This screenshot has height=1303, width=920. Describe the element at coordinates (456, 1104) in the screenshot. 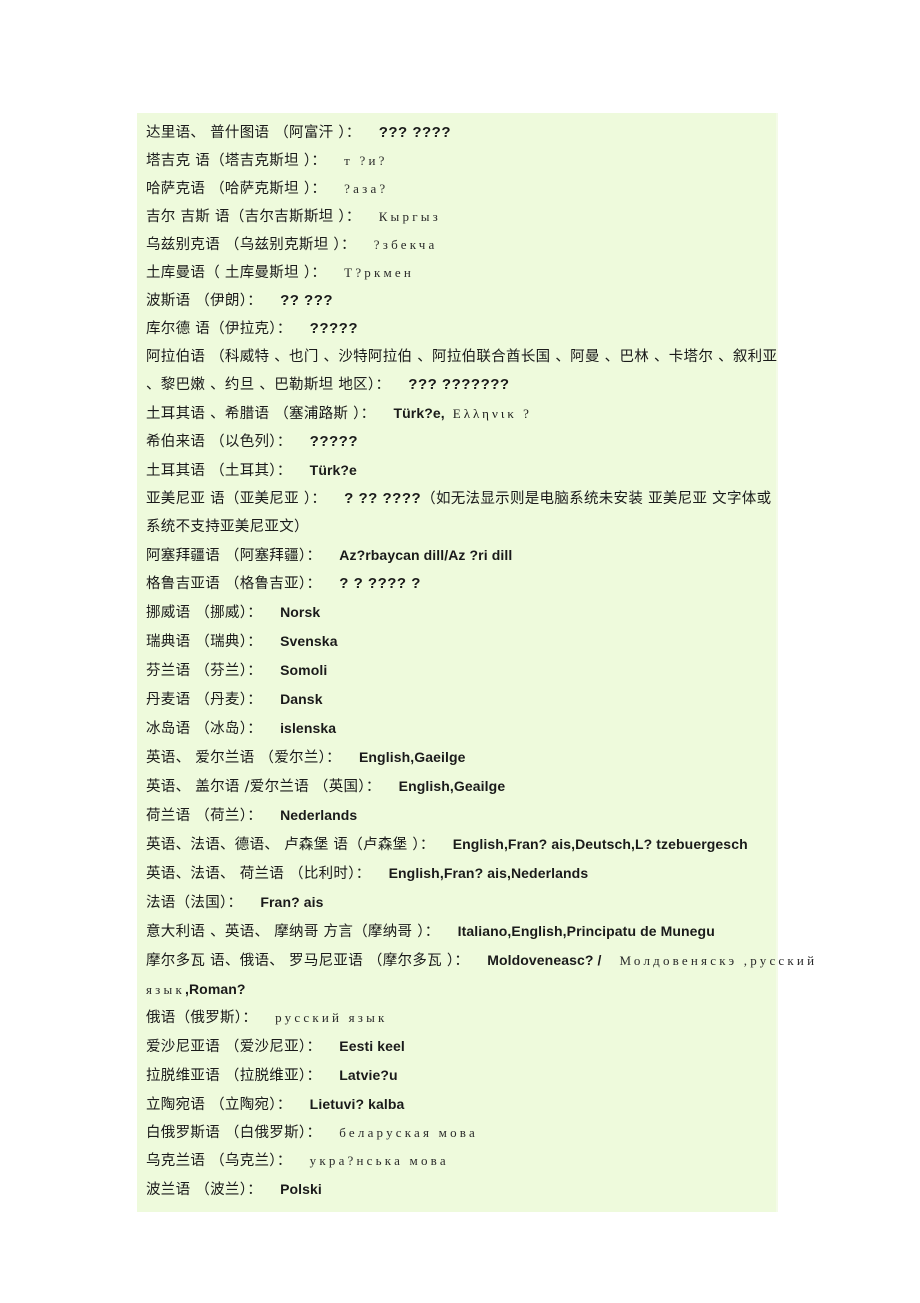

I see `language-line-lithuanian: 立陶宛语 （立陶宛）： Lietuvi? kalba` at that location.